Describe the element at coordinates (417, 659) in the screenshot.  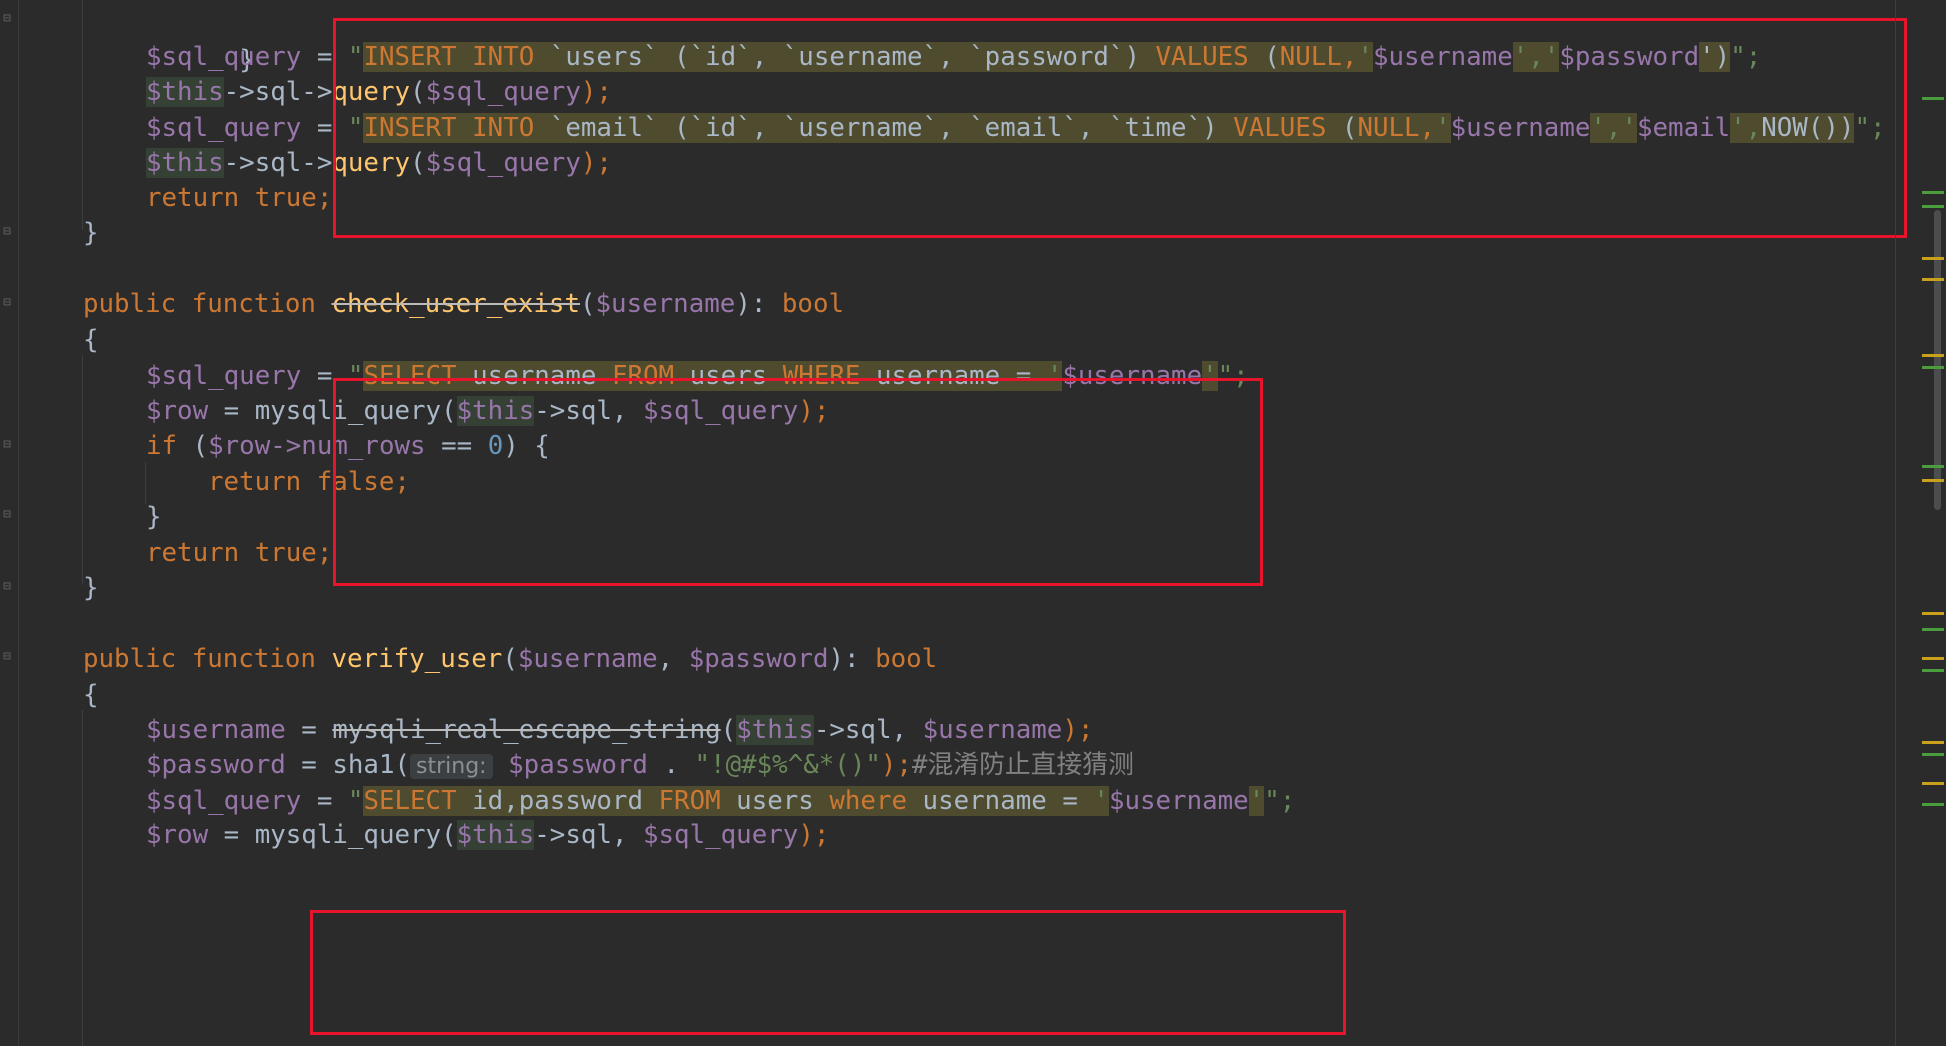
I see `code-token: verify_user` at that location.